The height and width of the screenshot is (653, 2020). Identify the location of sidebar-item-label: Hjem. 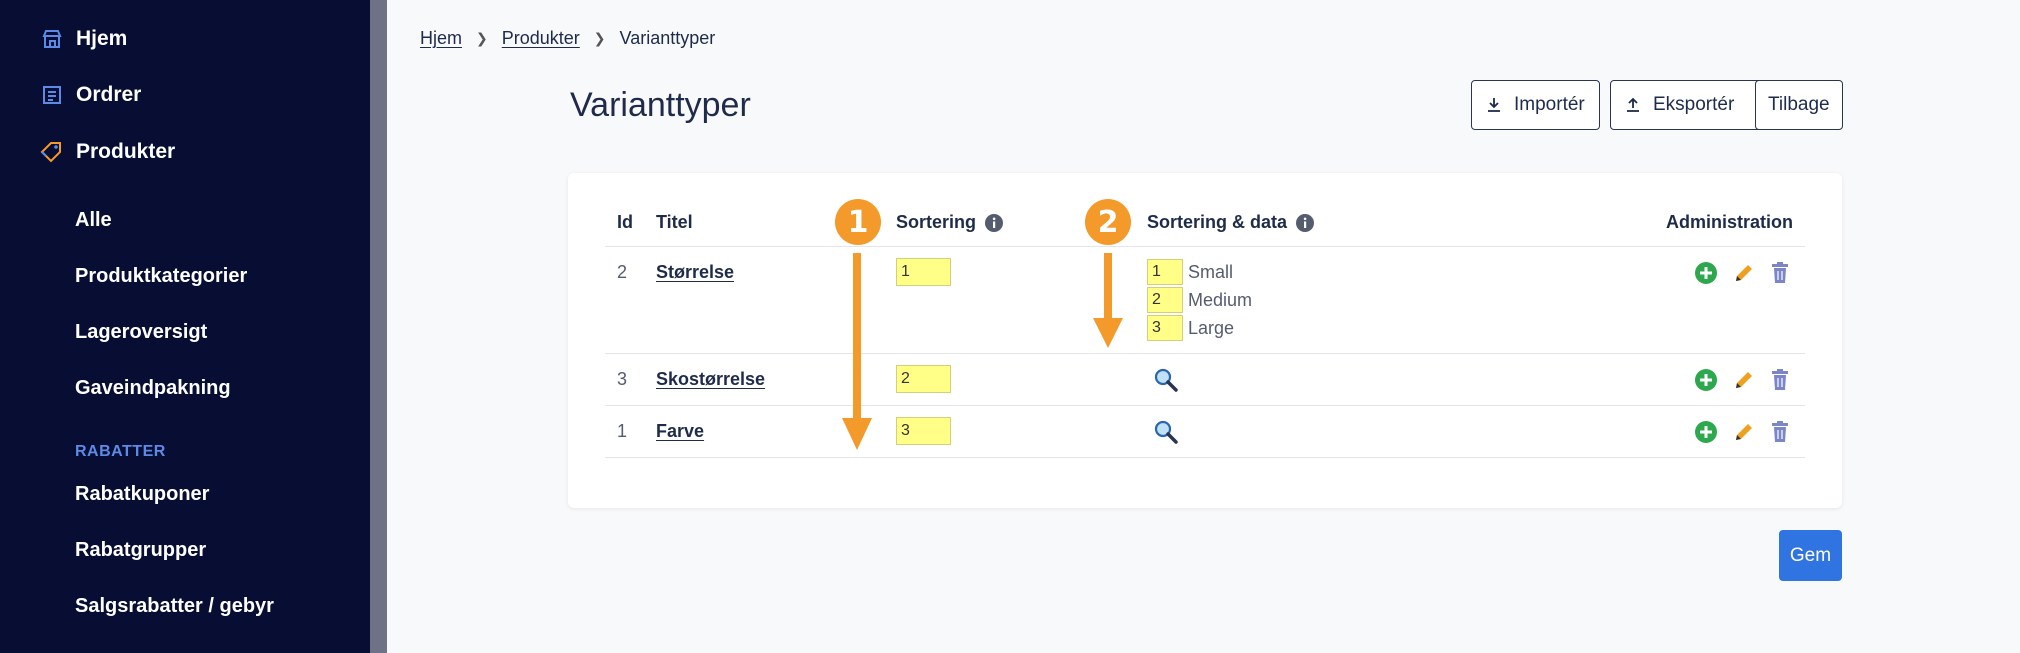
(102, 38).